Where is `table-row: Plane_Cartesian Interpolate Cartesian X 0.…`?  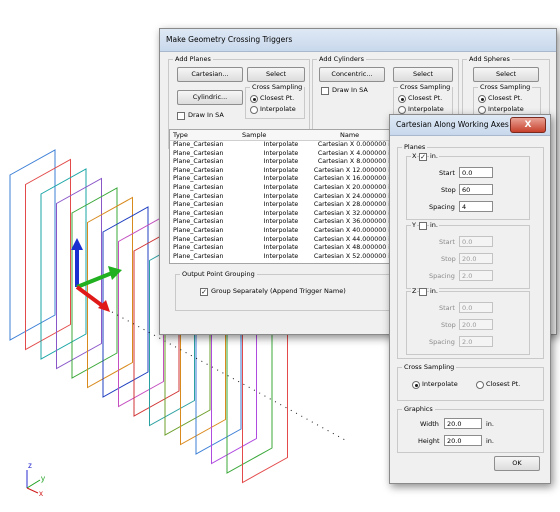 table-row: Plane_Cartesian Interpolate Cartesian X 0.… is located at coordinates (285, 145).